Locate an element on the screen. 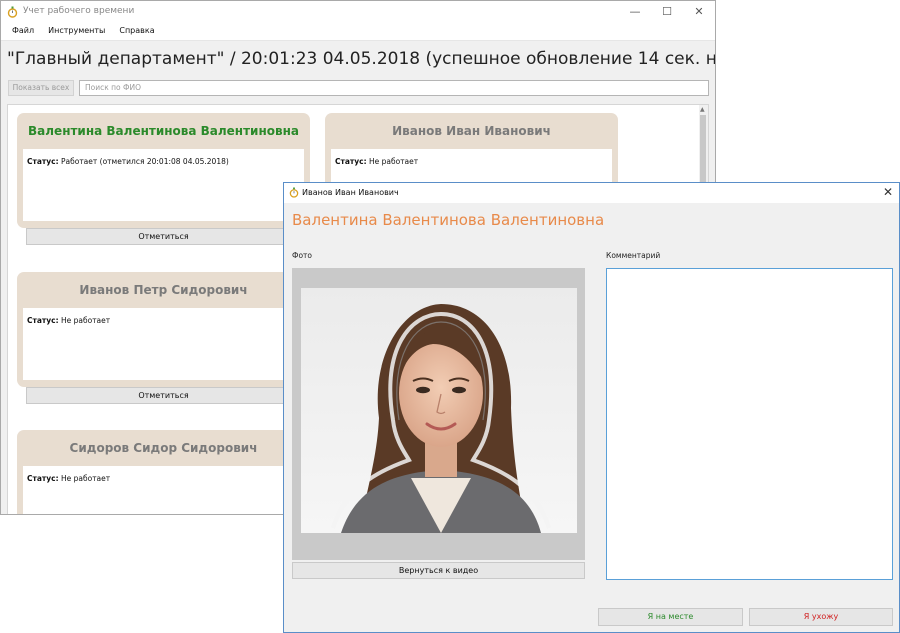  search-input: Поиск по ФИО is located at coordinates (394, 88).